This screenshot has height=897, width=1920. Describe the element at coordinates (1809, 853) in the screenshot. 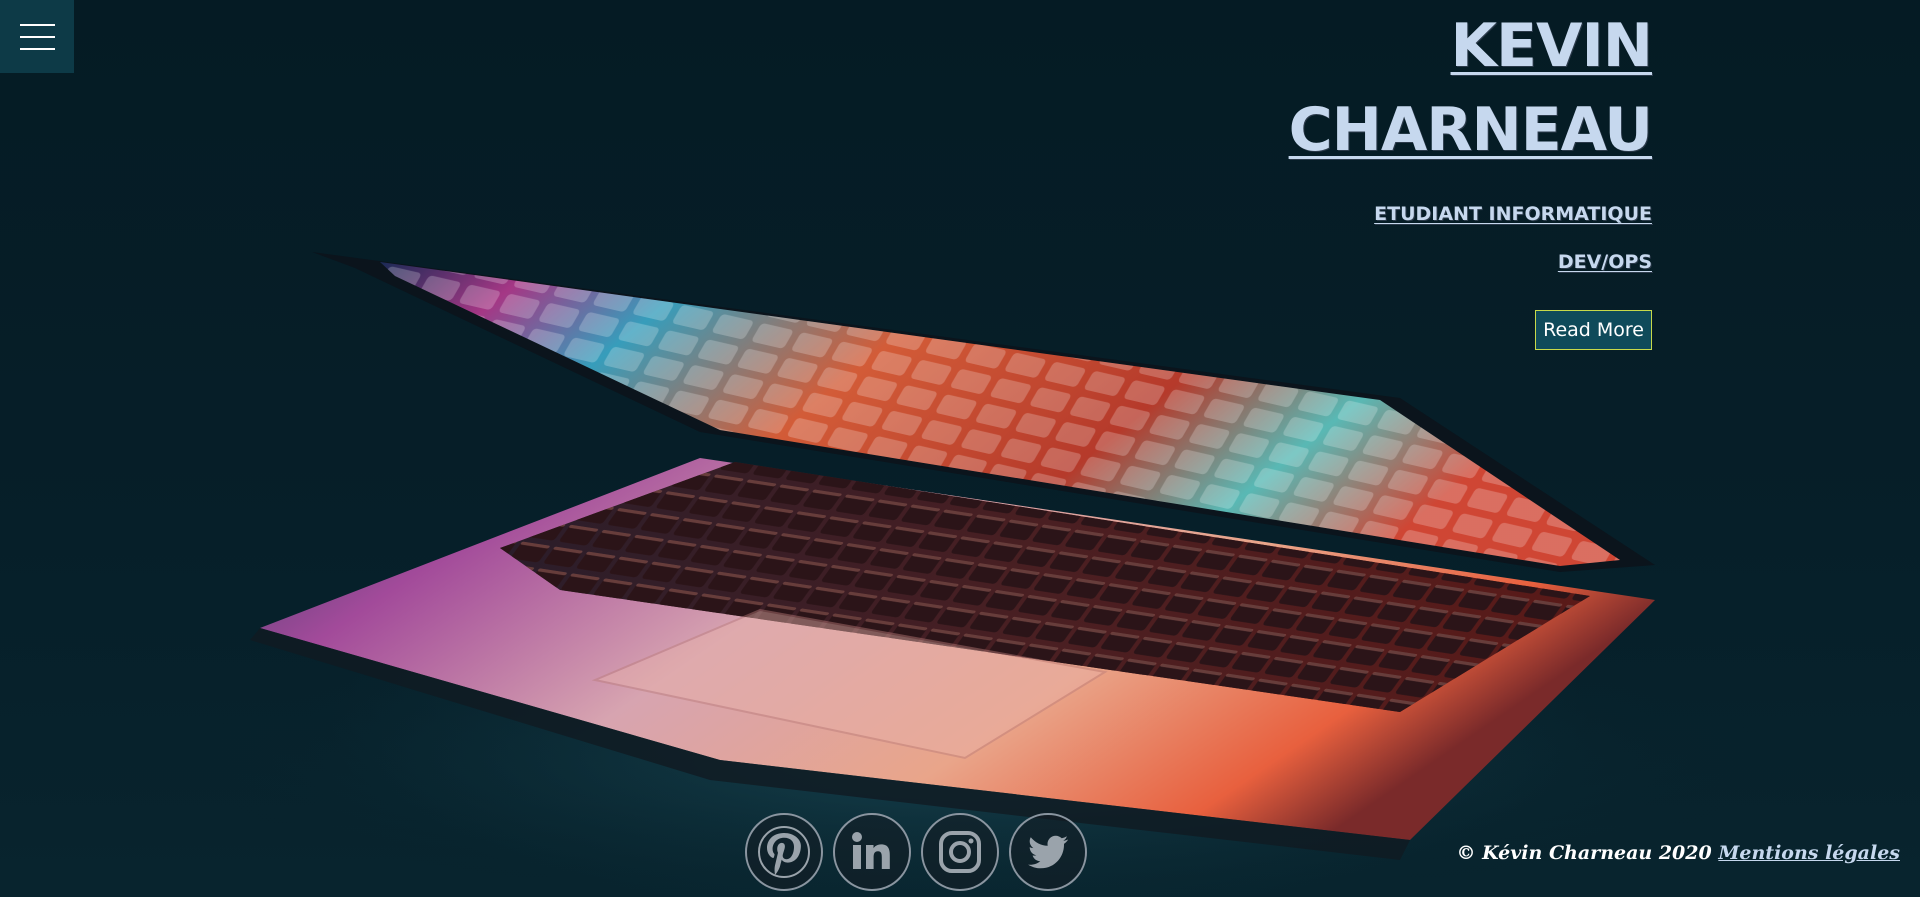

I see `legal-notice-link: Mentions légales` at that location.